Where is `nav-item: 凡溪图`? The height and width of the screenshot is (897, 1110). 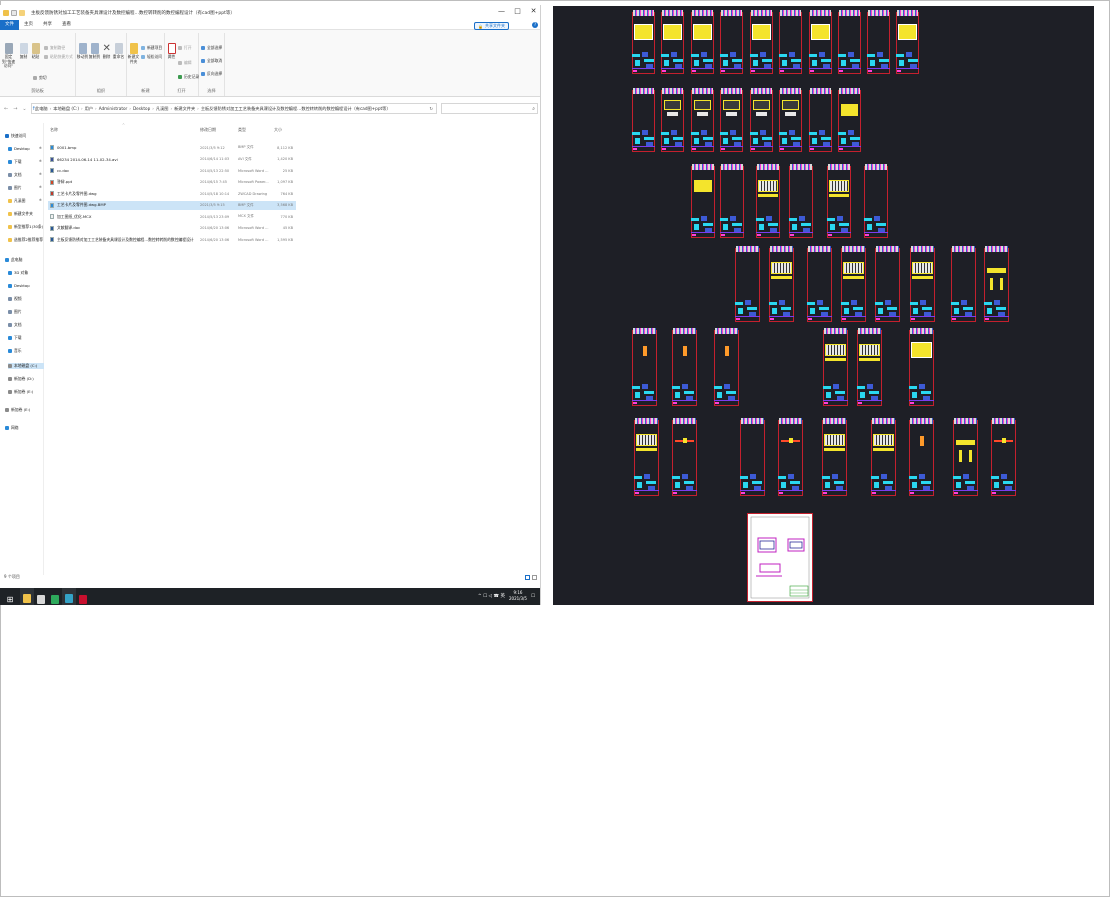 nav-item: 凡溪图 is located at coordinates (16, 201).